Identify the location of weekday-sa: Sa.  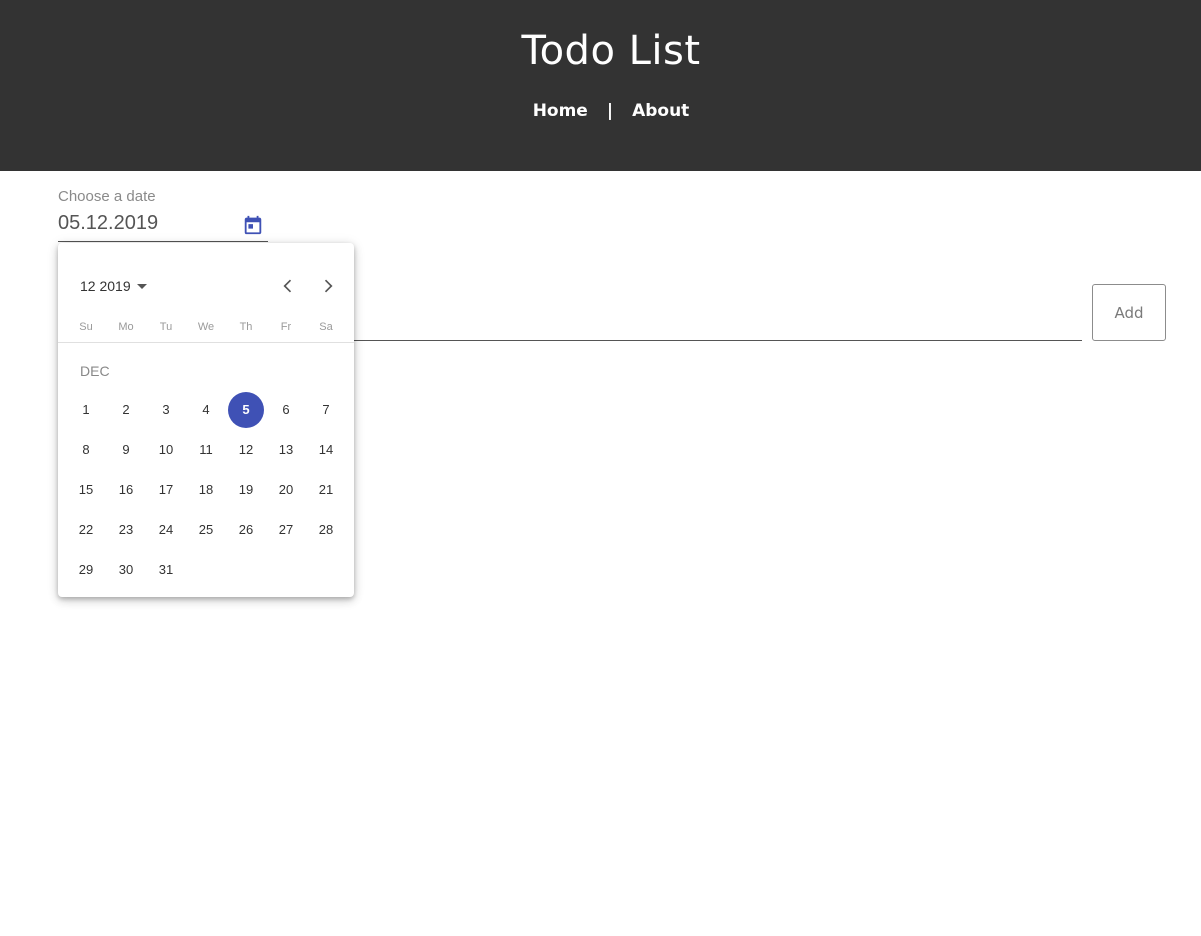
(326, 327).